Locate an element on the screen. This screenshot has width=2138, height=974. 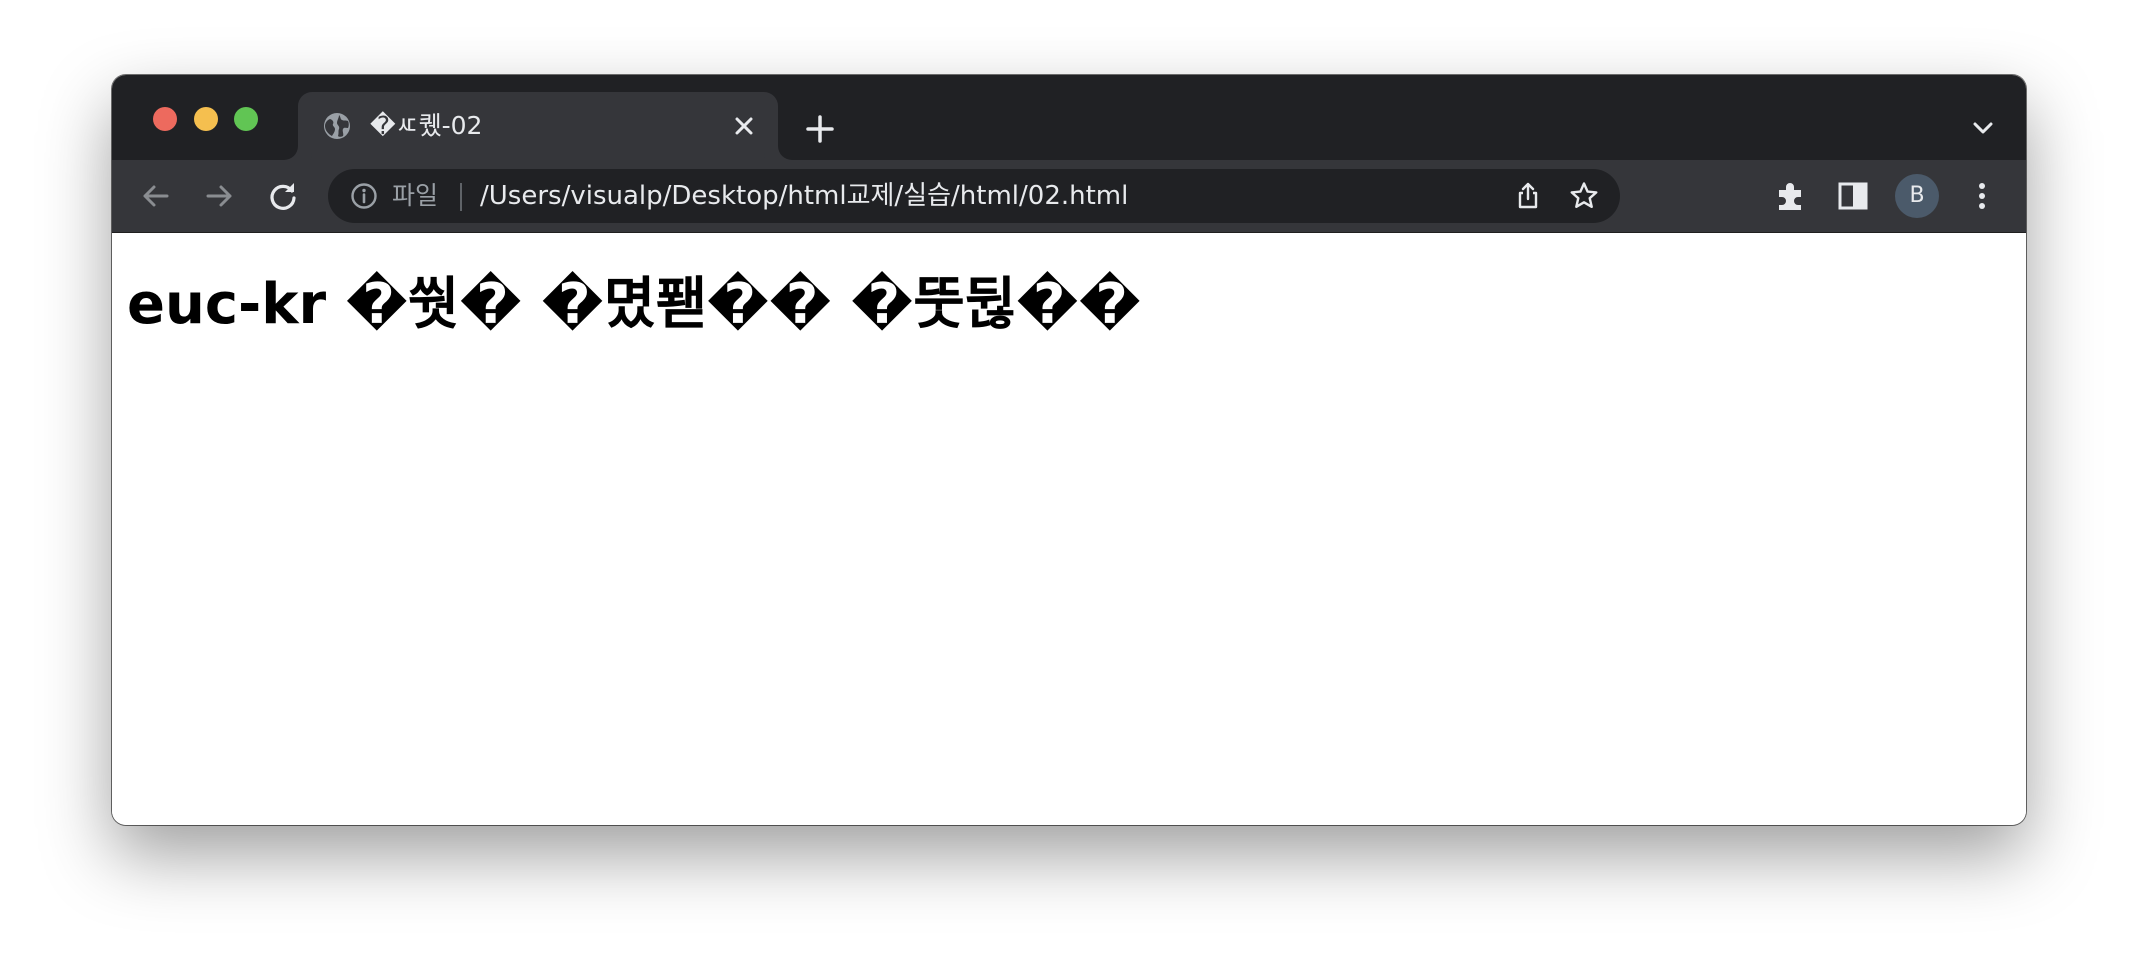
chevron-down-icon is located at coordinates (1983, 128).